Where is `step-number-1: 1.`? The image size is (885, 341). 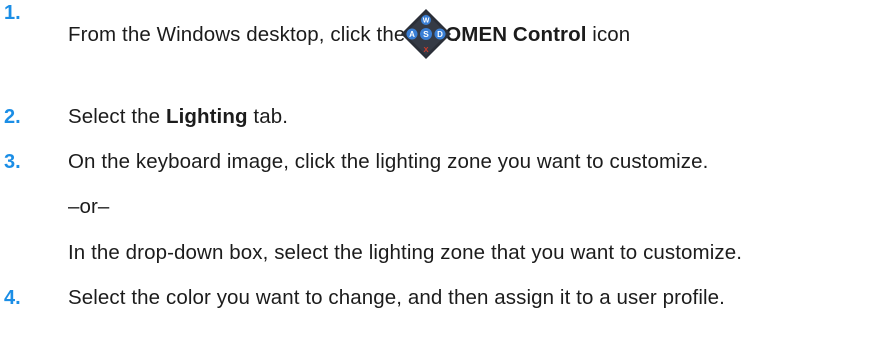
step-number-1: 1. is located at coordinates (12, 13).